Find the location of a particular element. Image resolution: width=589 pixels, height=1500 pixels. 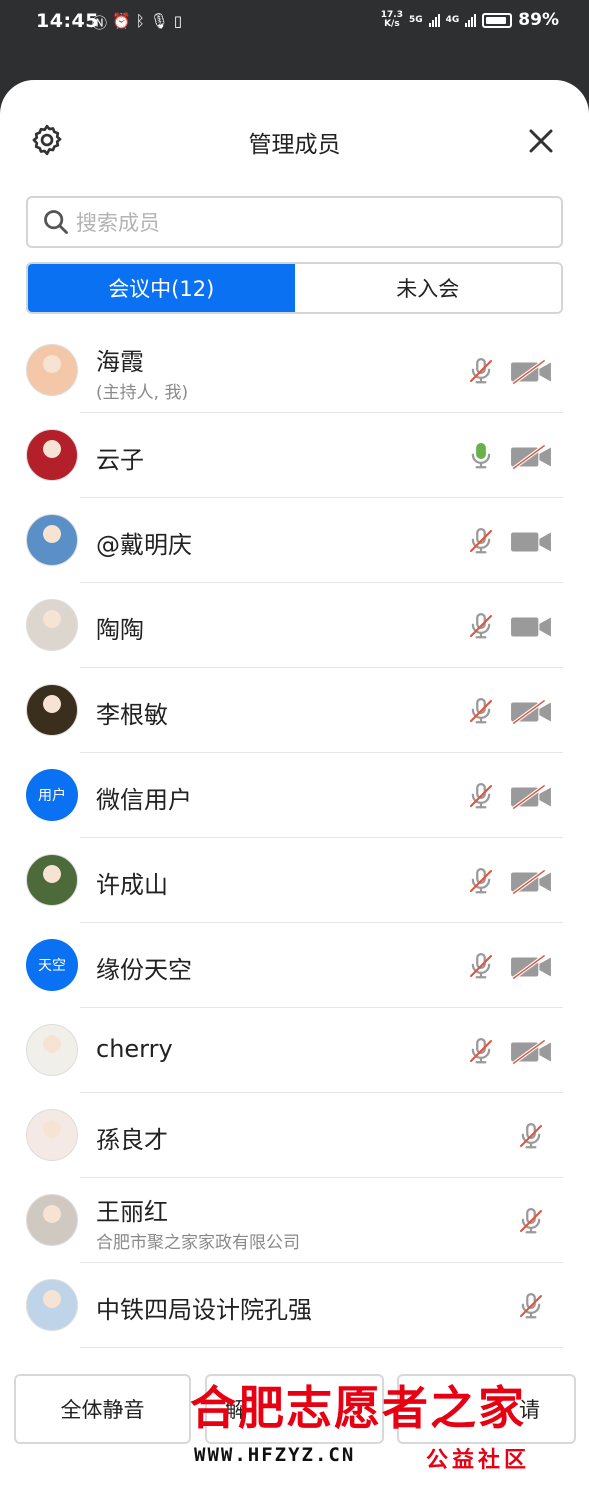

footer-actions: 全体静音 解 请 is located at coordinates (294, 1410).